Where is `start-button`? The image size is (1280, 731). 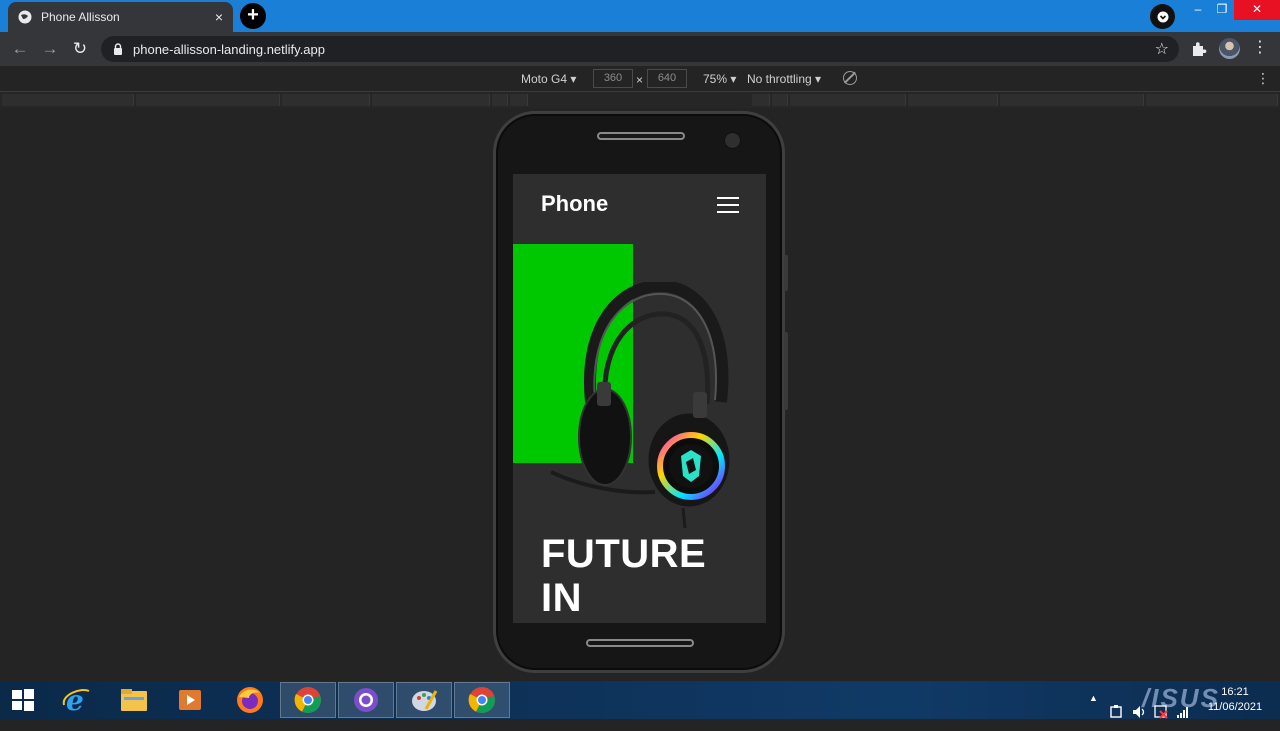 start-button is located at coordinates (23, 700).